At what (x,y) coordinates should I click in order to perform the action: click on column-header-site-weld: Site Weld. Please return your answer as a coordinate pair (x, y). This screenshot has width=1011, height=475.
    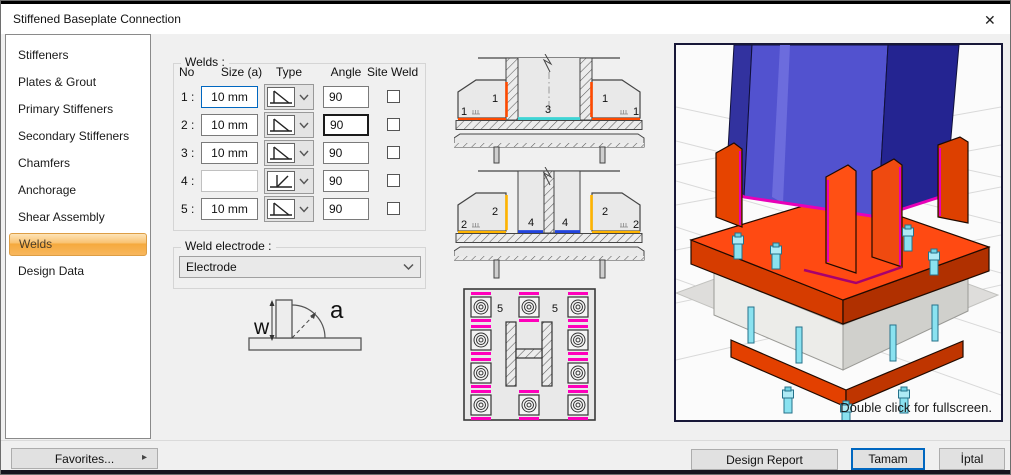
    Looking at the image, I should click on (393, 72).